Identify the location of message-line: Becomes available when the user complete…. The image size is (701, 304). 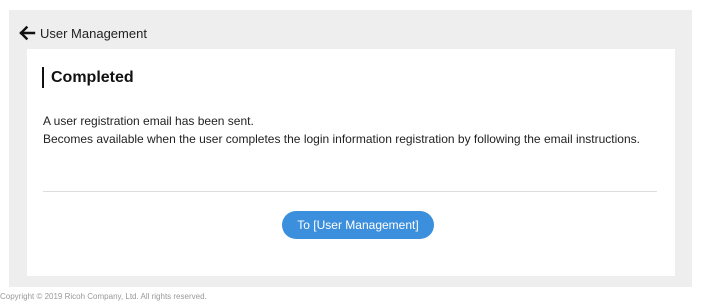
(341, 139).